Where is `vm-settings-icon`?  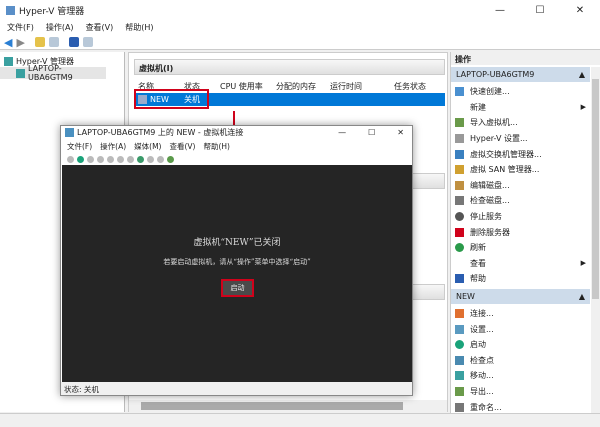
vm-settings-icon is located at coordinates (459, 329).